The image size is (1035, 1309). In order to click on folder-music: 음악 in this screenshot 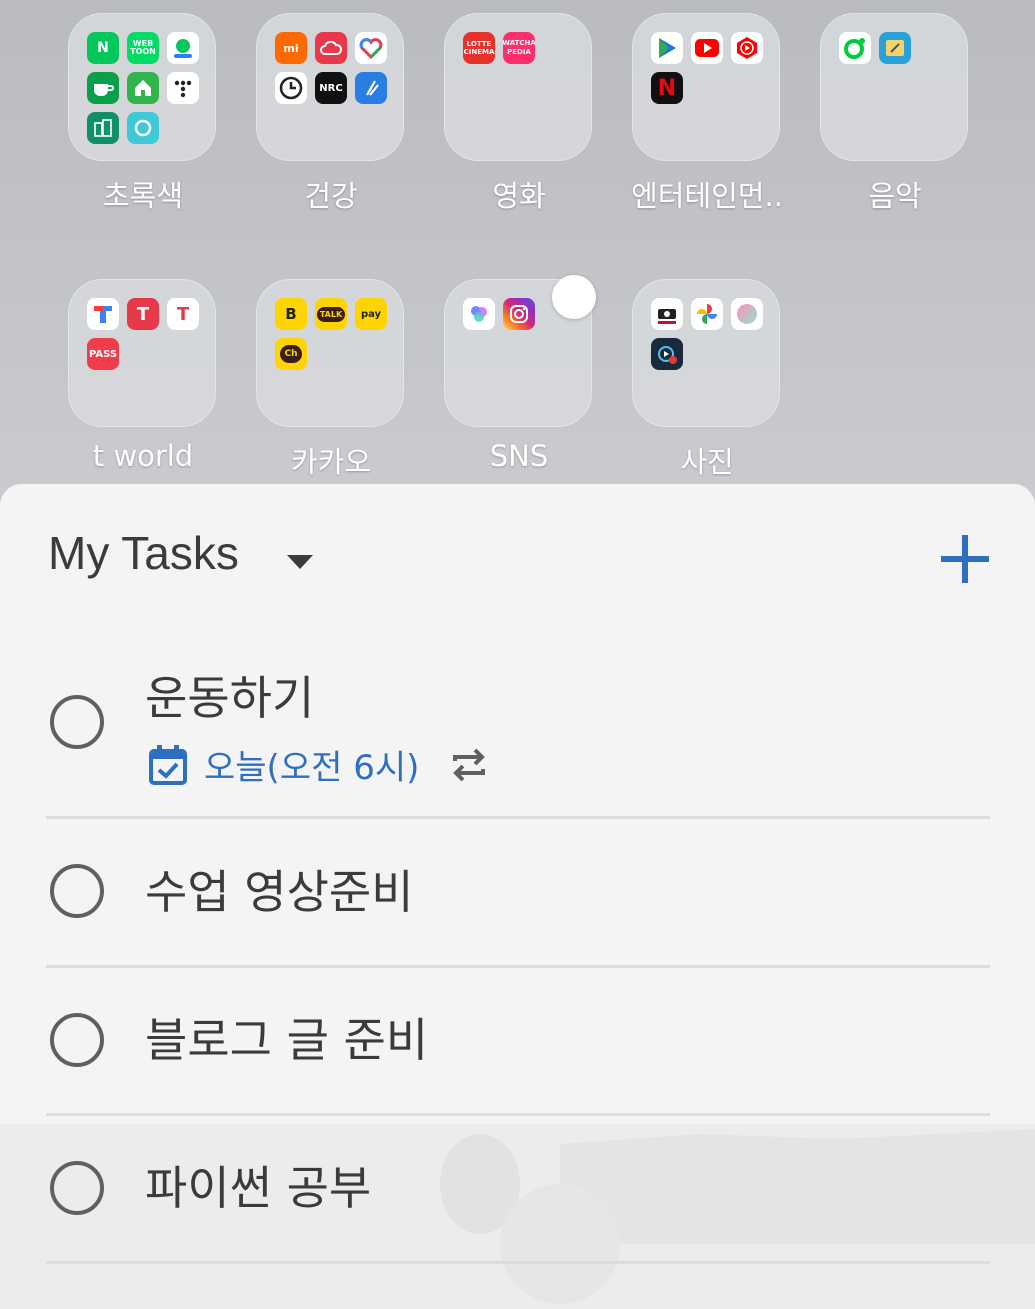, I will do `click(895, 113)`.